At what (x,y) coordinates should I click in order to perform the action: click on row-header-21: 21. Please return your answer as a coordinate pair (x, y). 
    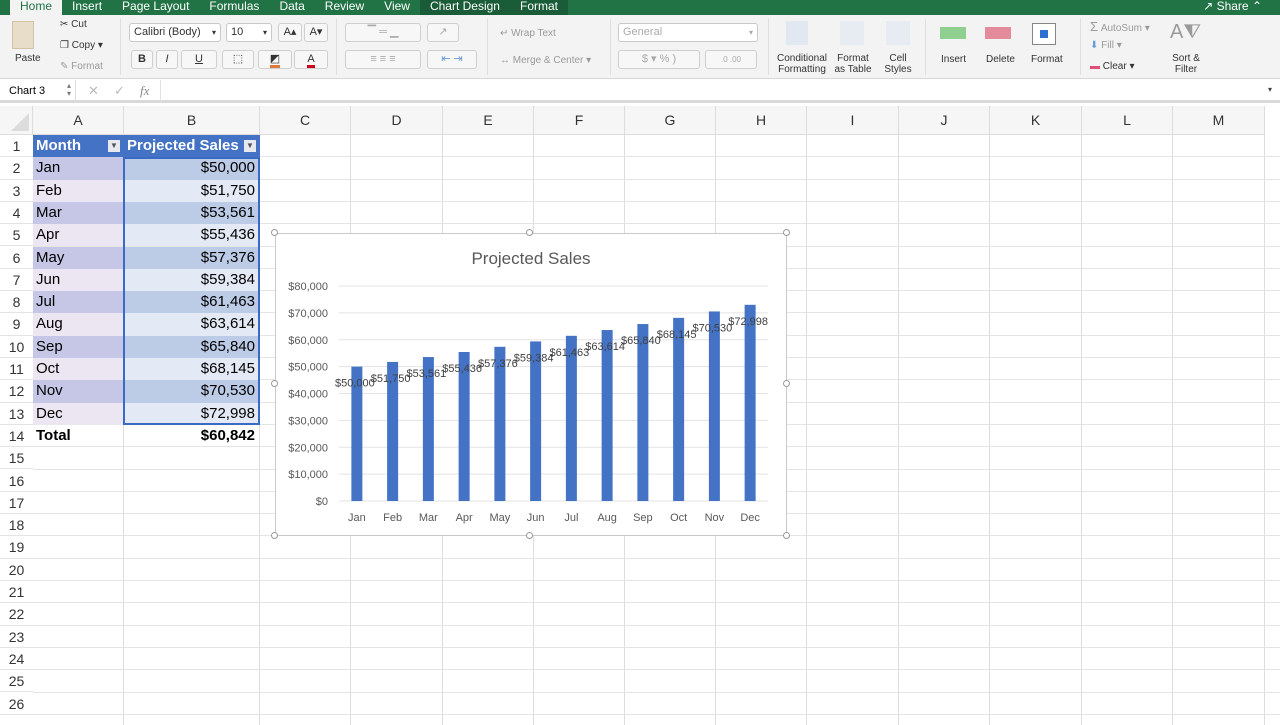
    Looking at the image, I should click on (16, 592).